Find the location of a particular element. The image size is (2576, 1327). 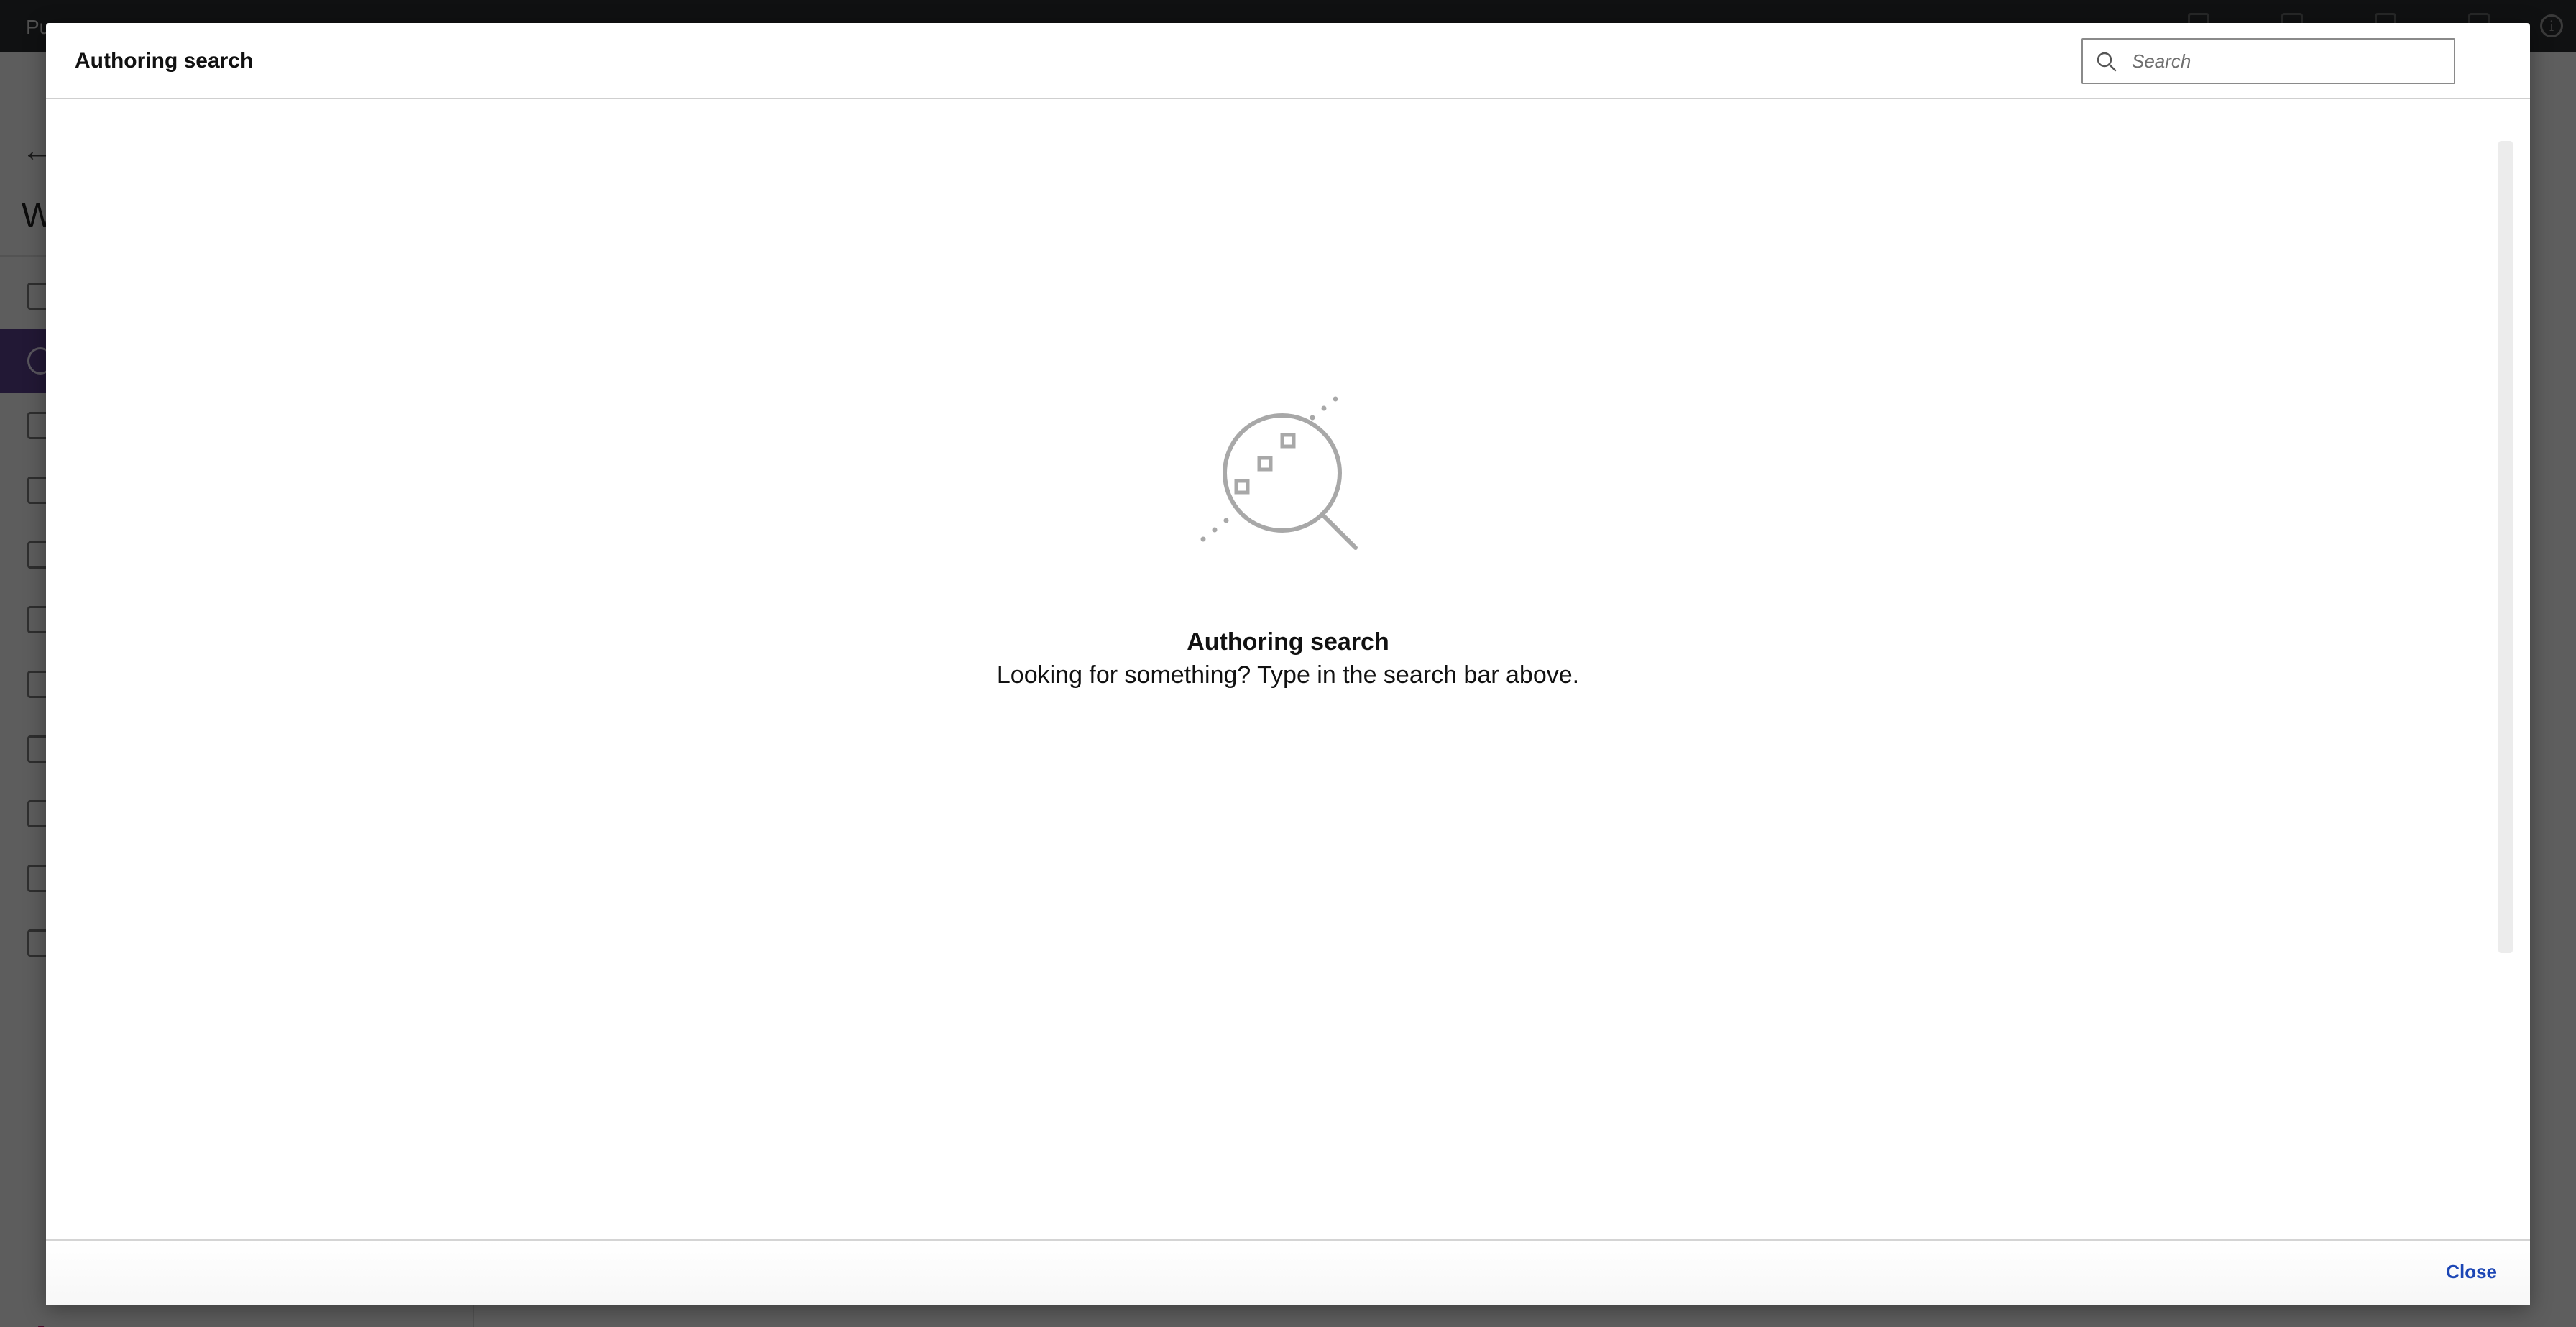

close-button: Close is located at coordinates (2471, 1272).